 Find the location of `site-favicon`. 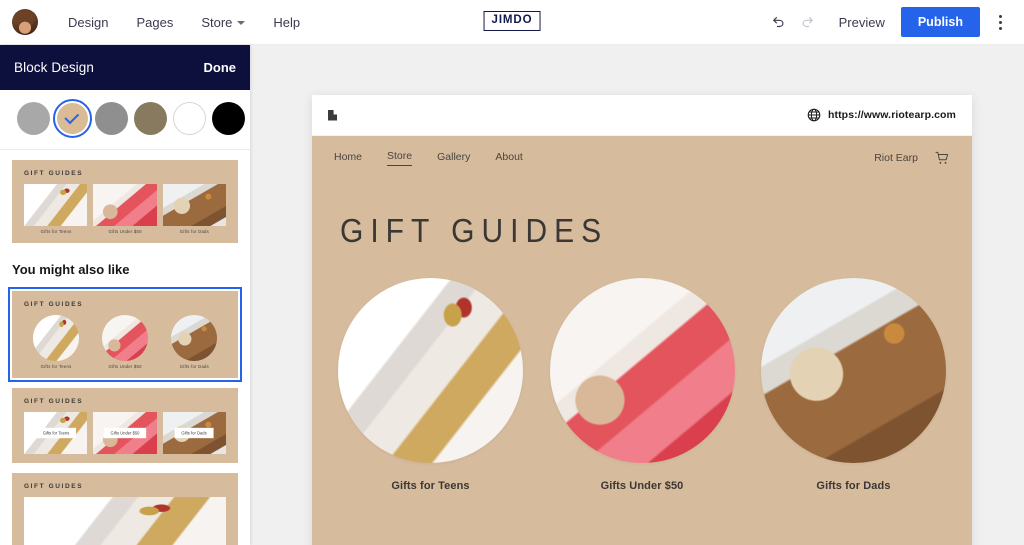

site-favicon is located at coordinates (332, 115).